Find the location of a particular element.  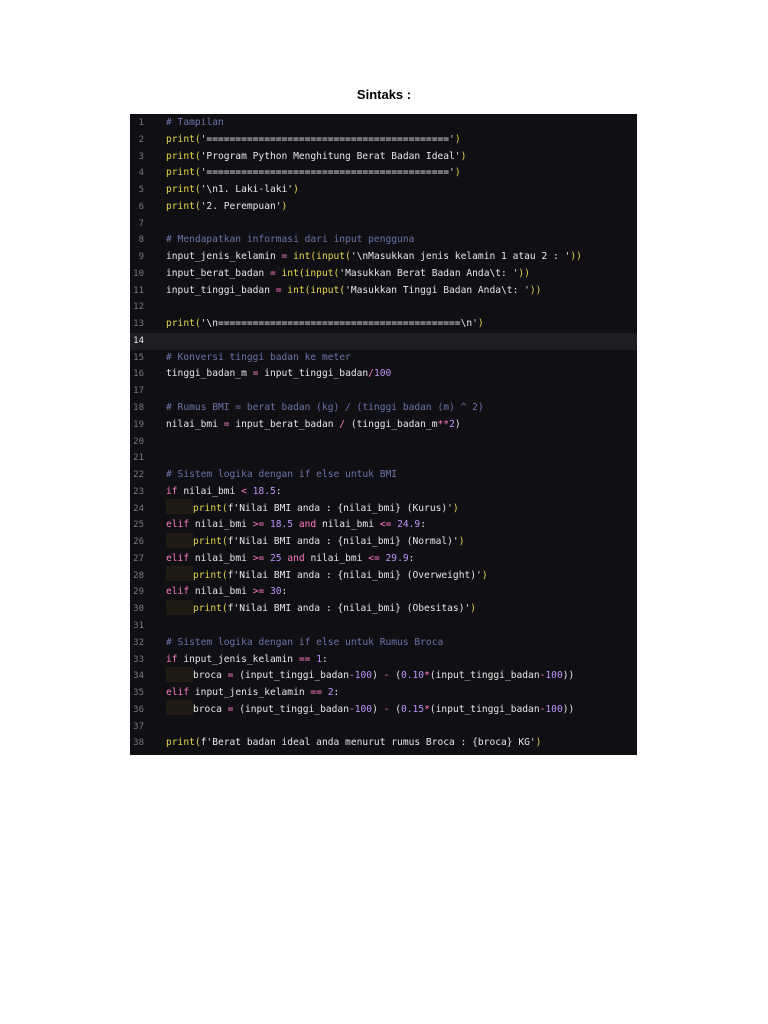

code-token: int(input( is located at coordinates (316, 290).